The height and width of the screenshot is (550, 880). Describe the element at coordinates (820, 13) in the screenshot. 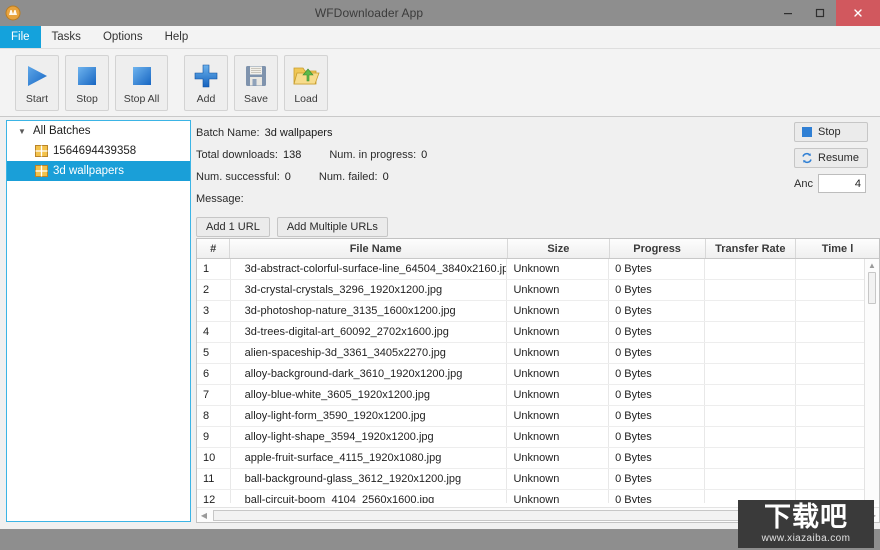

I see `maximize-button` at that location.